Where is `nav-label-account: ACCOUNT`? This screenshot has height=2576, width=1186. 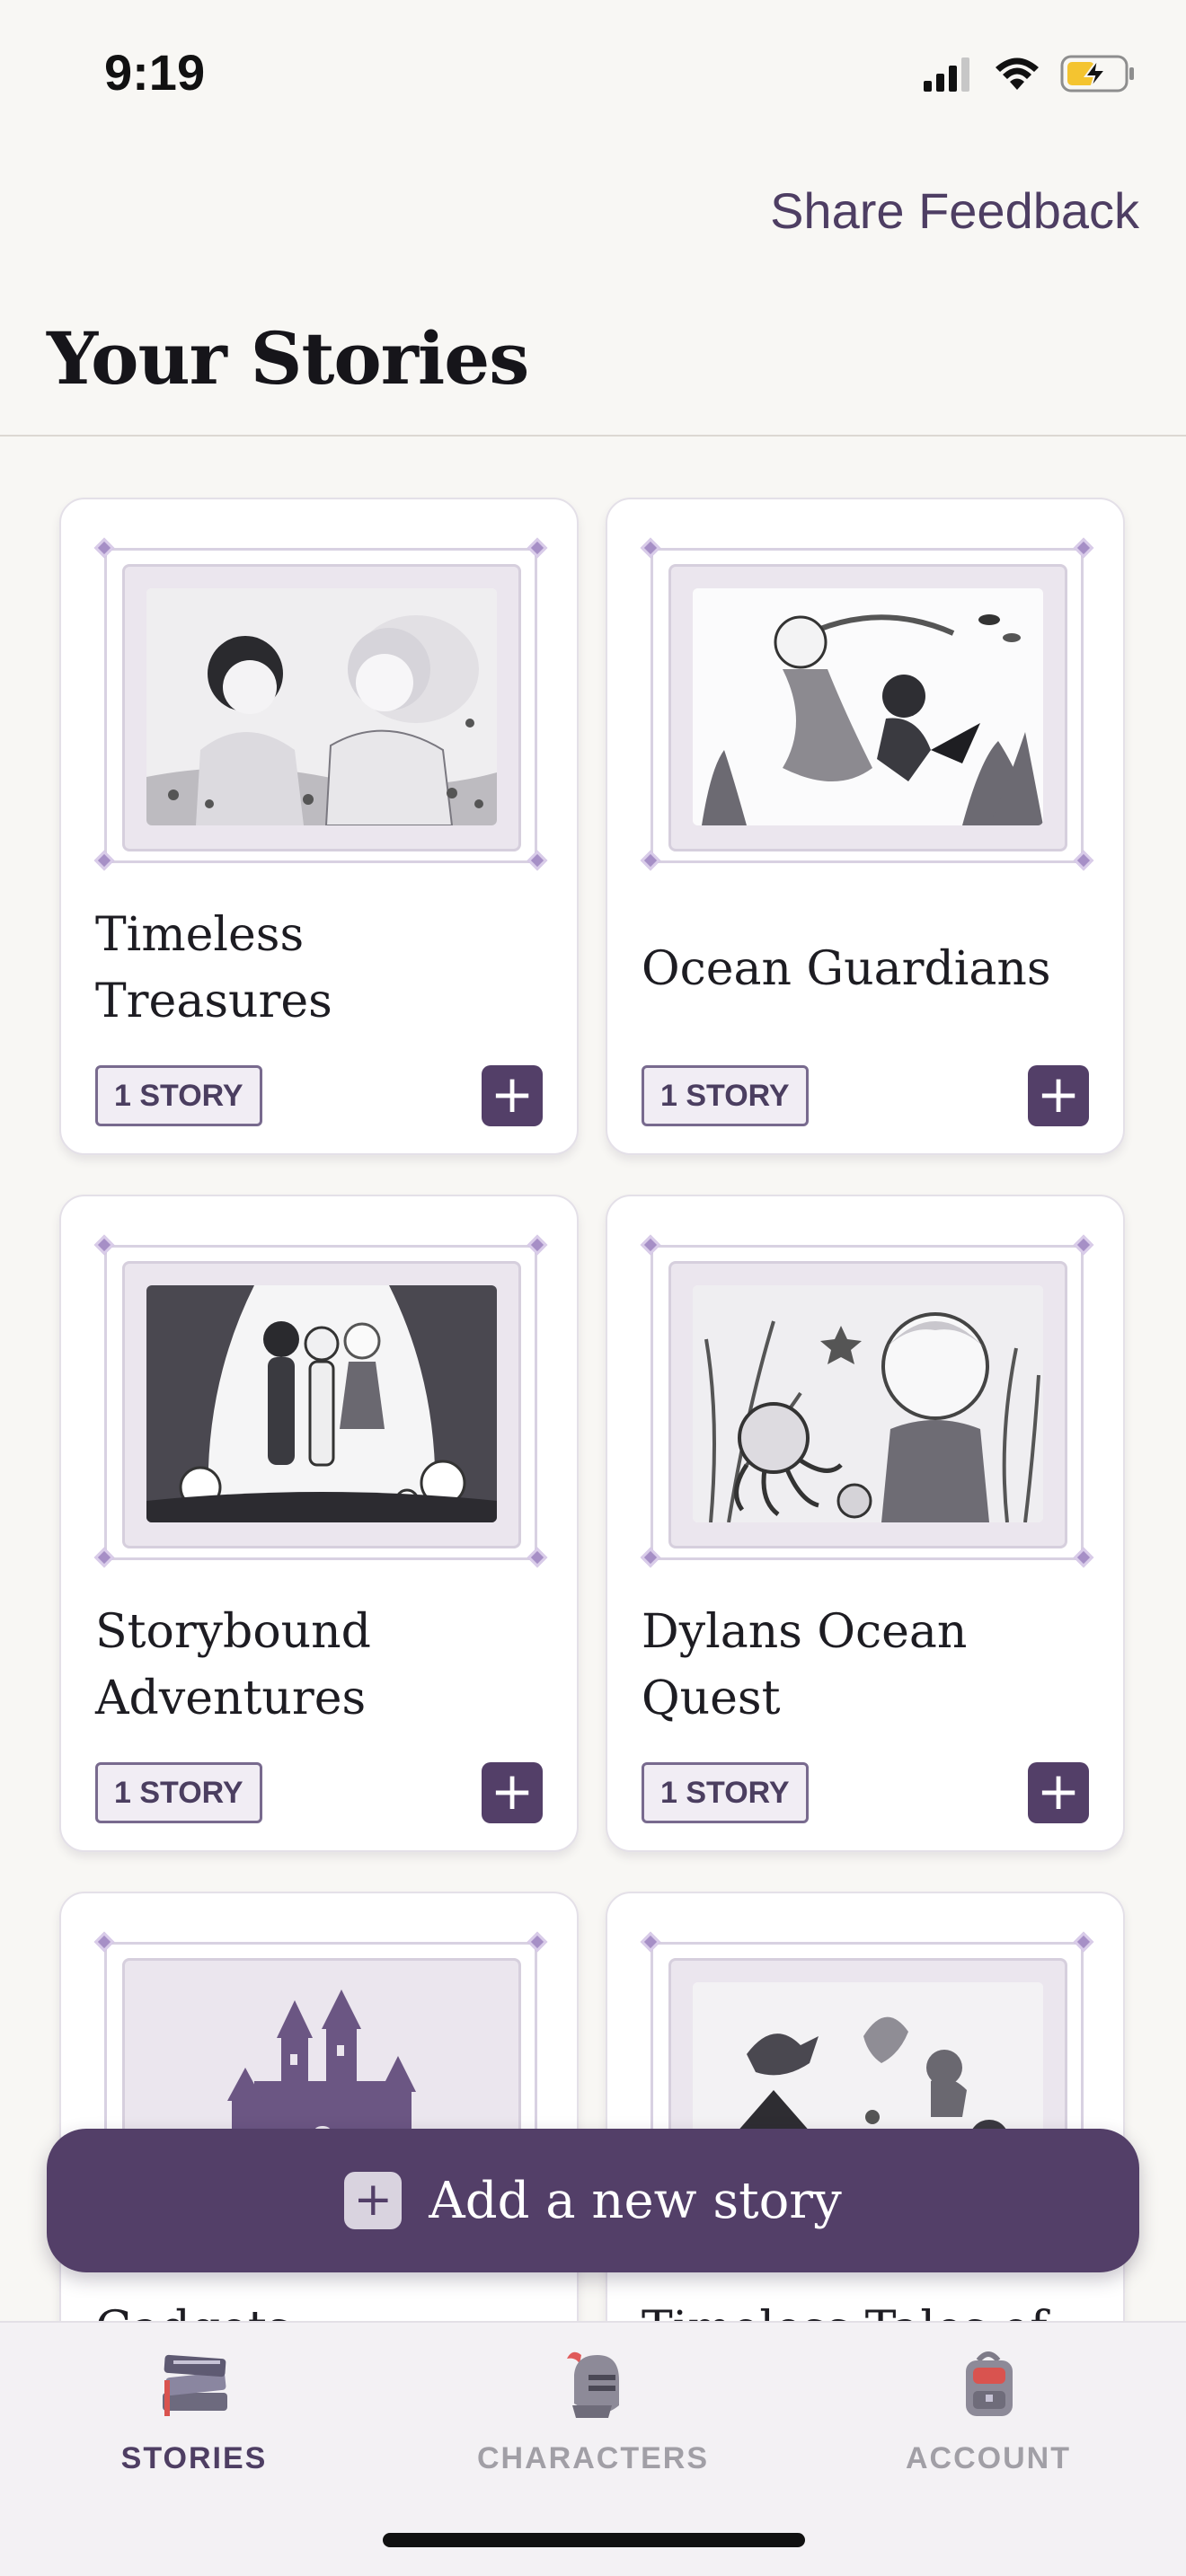
nav-label-account: ACCOUNT is located at coordinates (988, 2458).